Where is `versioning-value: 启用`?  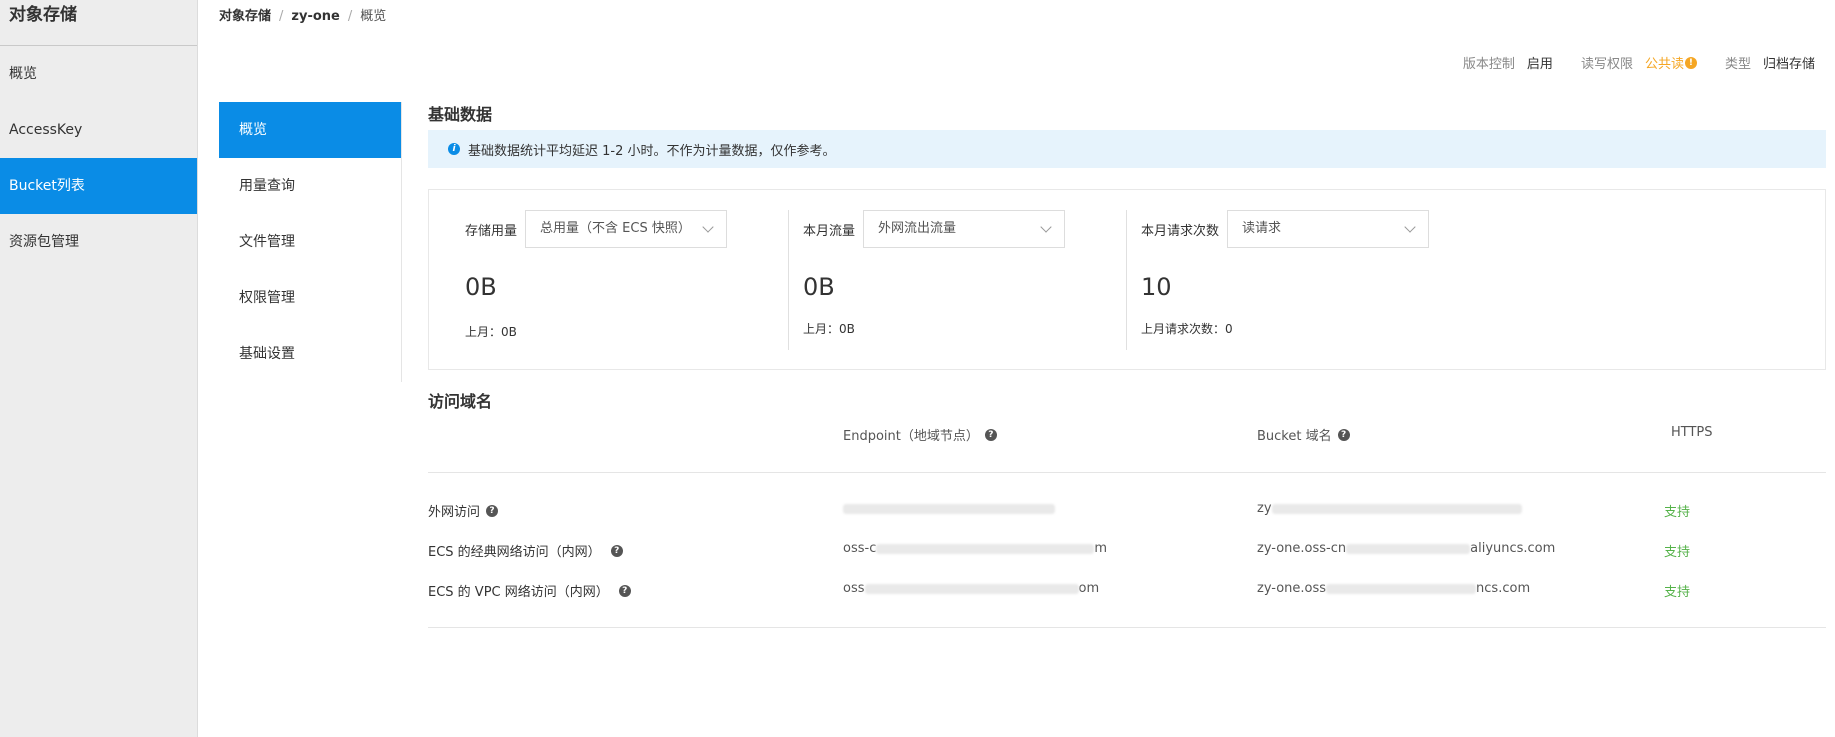 versioning-value: 启用 is located at coordinates (1539, 64).